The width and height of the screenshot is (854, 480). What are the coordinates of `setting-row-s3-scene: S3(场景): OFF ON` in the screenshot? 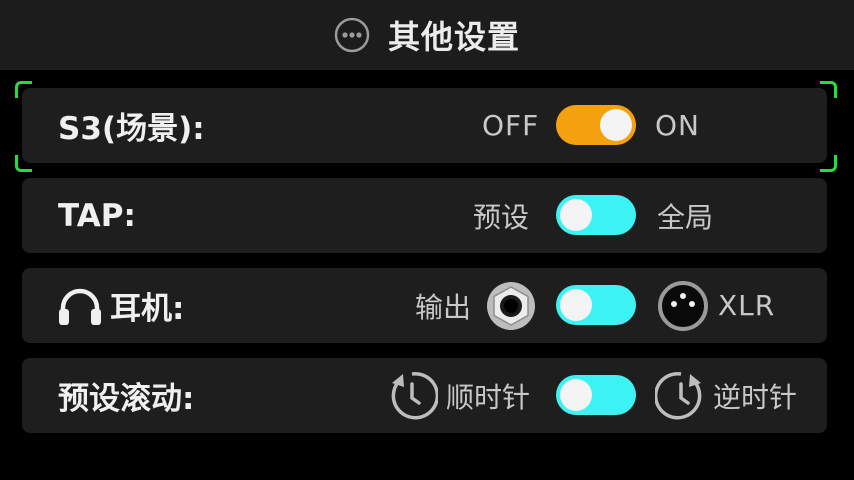 It's located at (424, 125).